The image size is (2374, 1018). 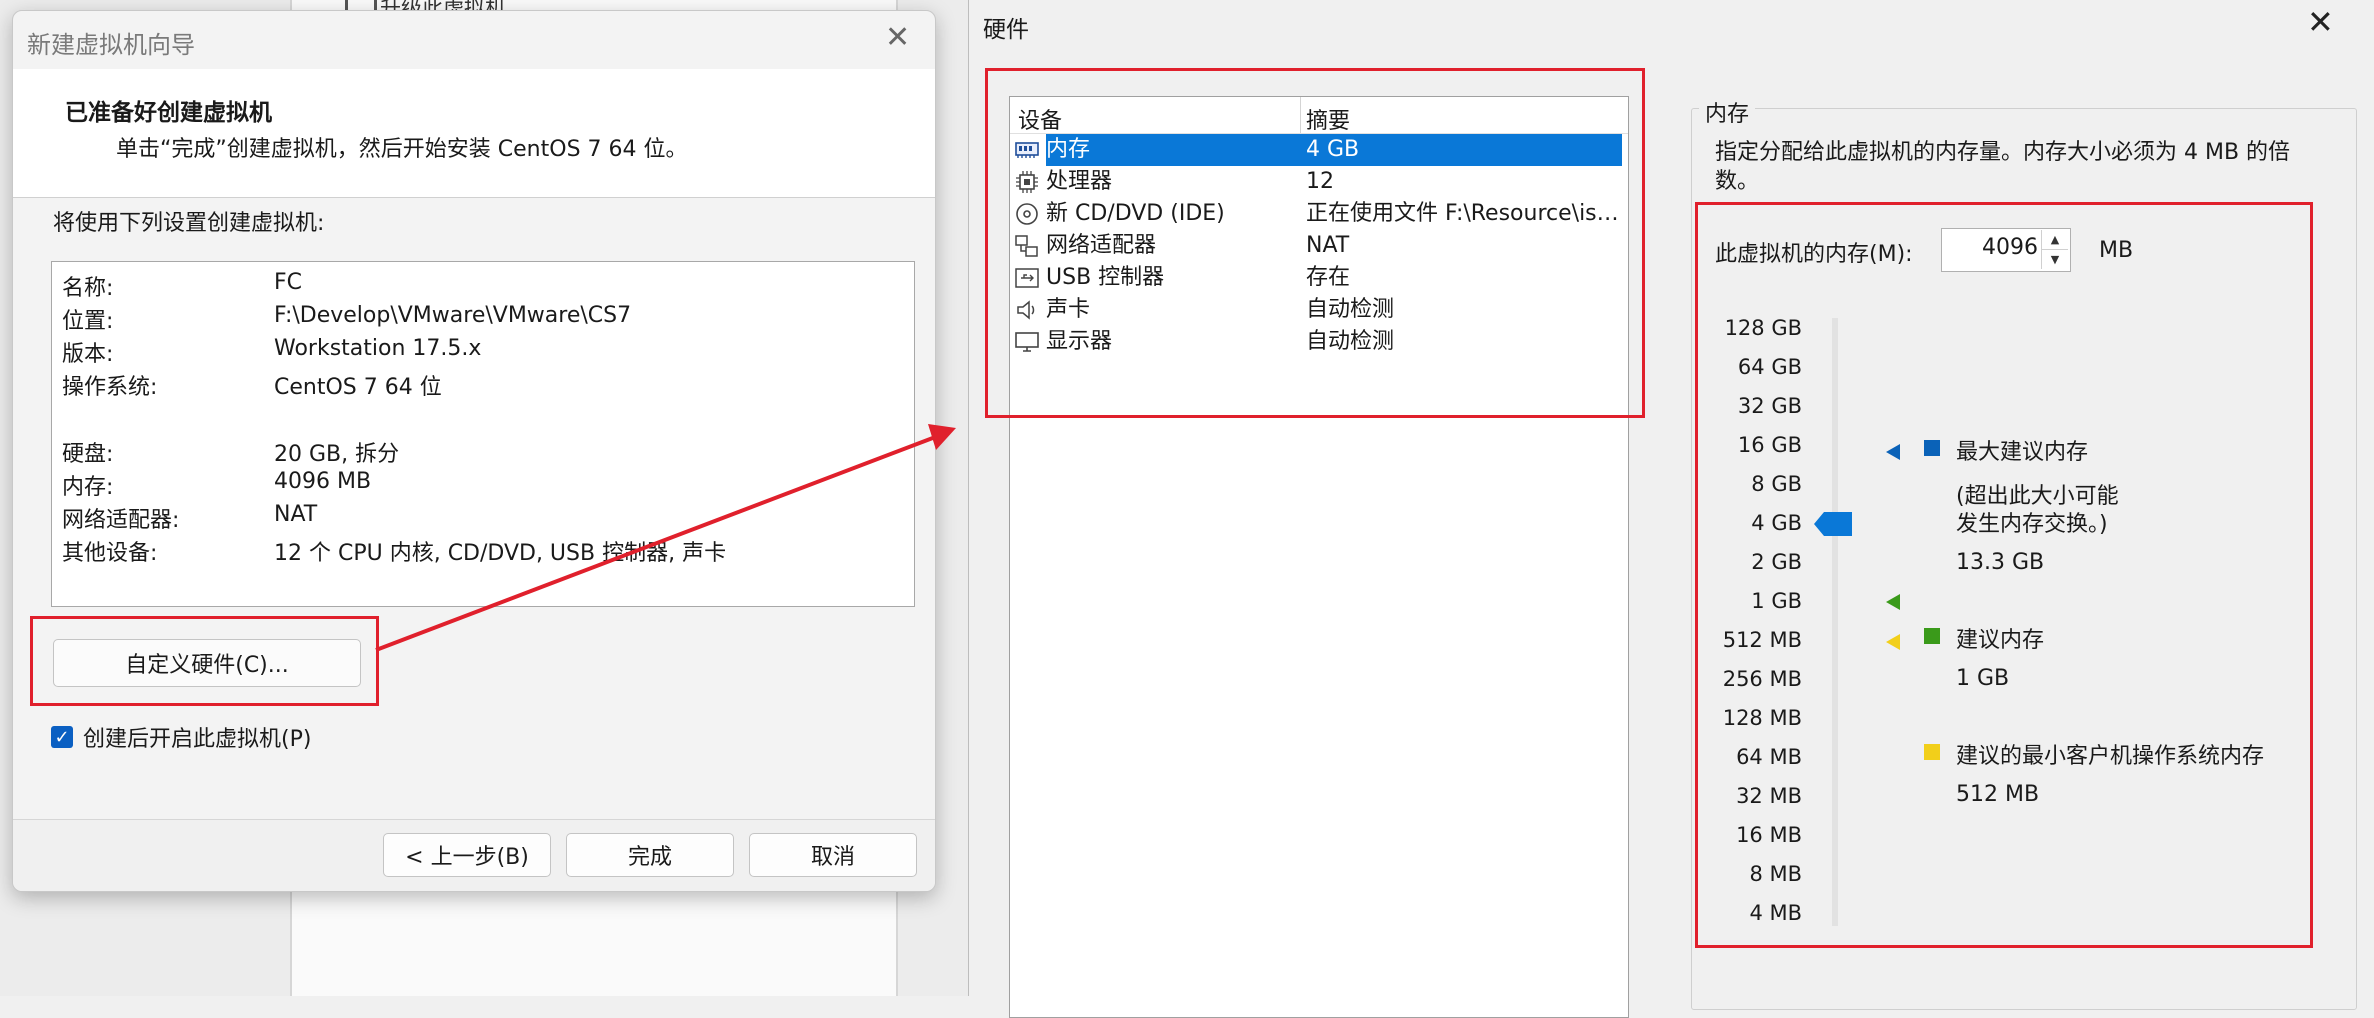 What do you see at coordinates (1835, 622) in the screenshot?
I see `memory-slider-track` at bounding box center [1835, 622].